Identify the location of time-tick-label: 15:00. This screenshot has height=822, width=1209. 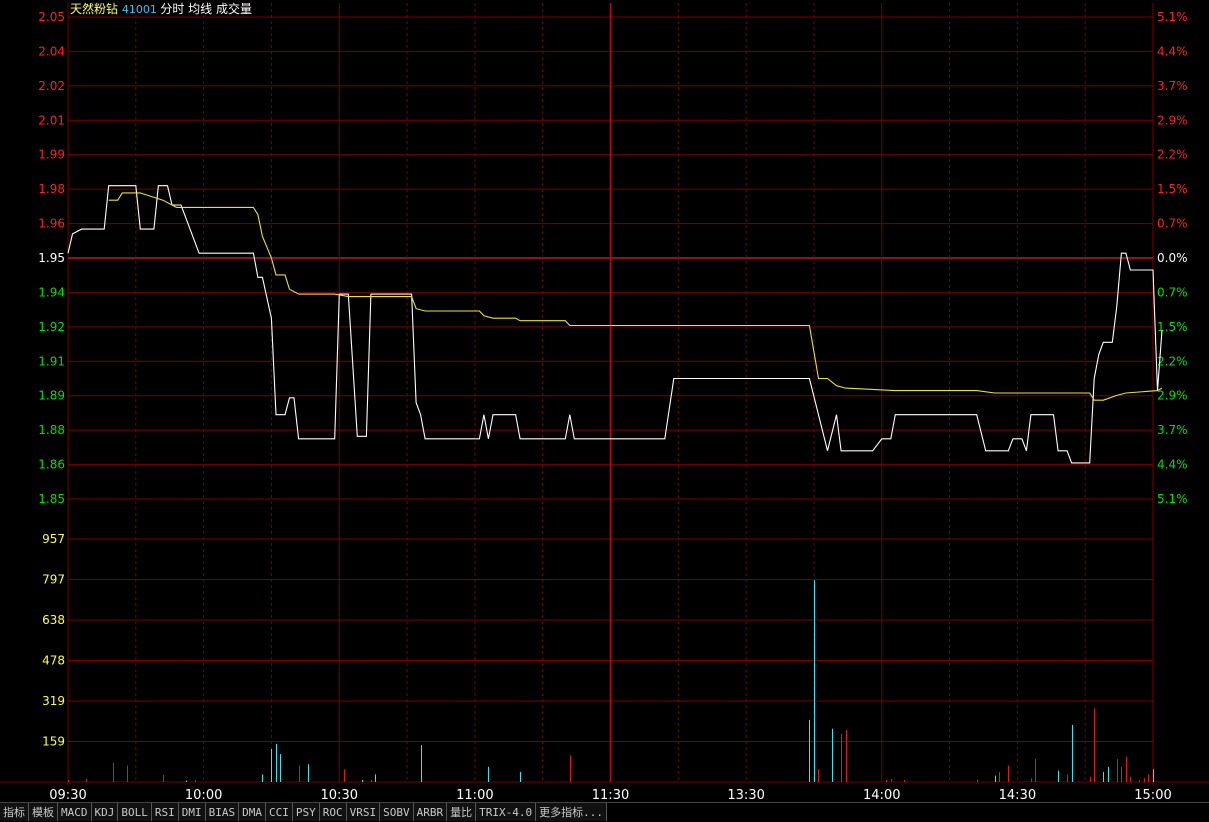
(1152, 795).